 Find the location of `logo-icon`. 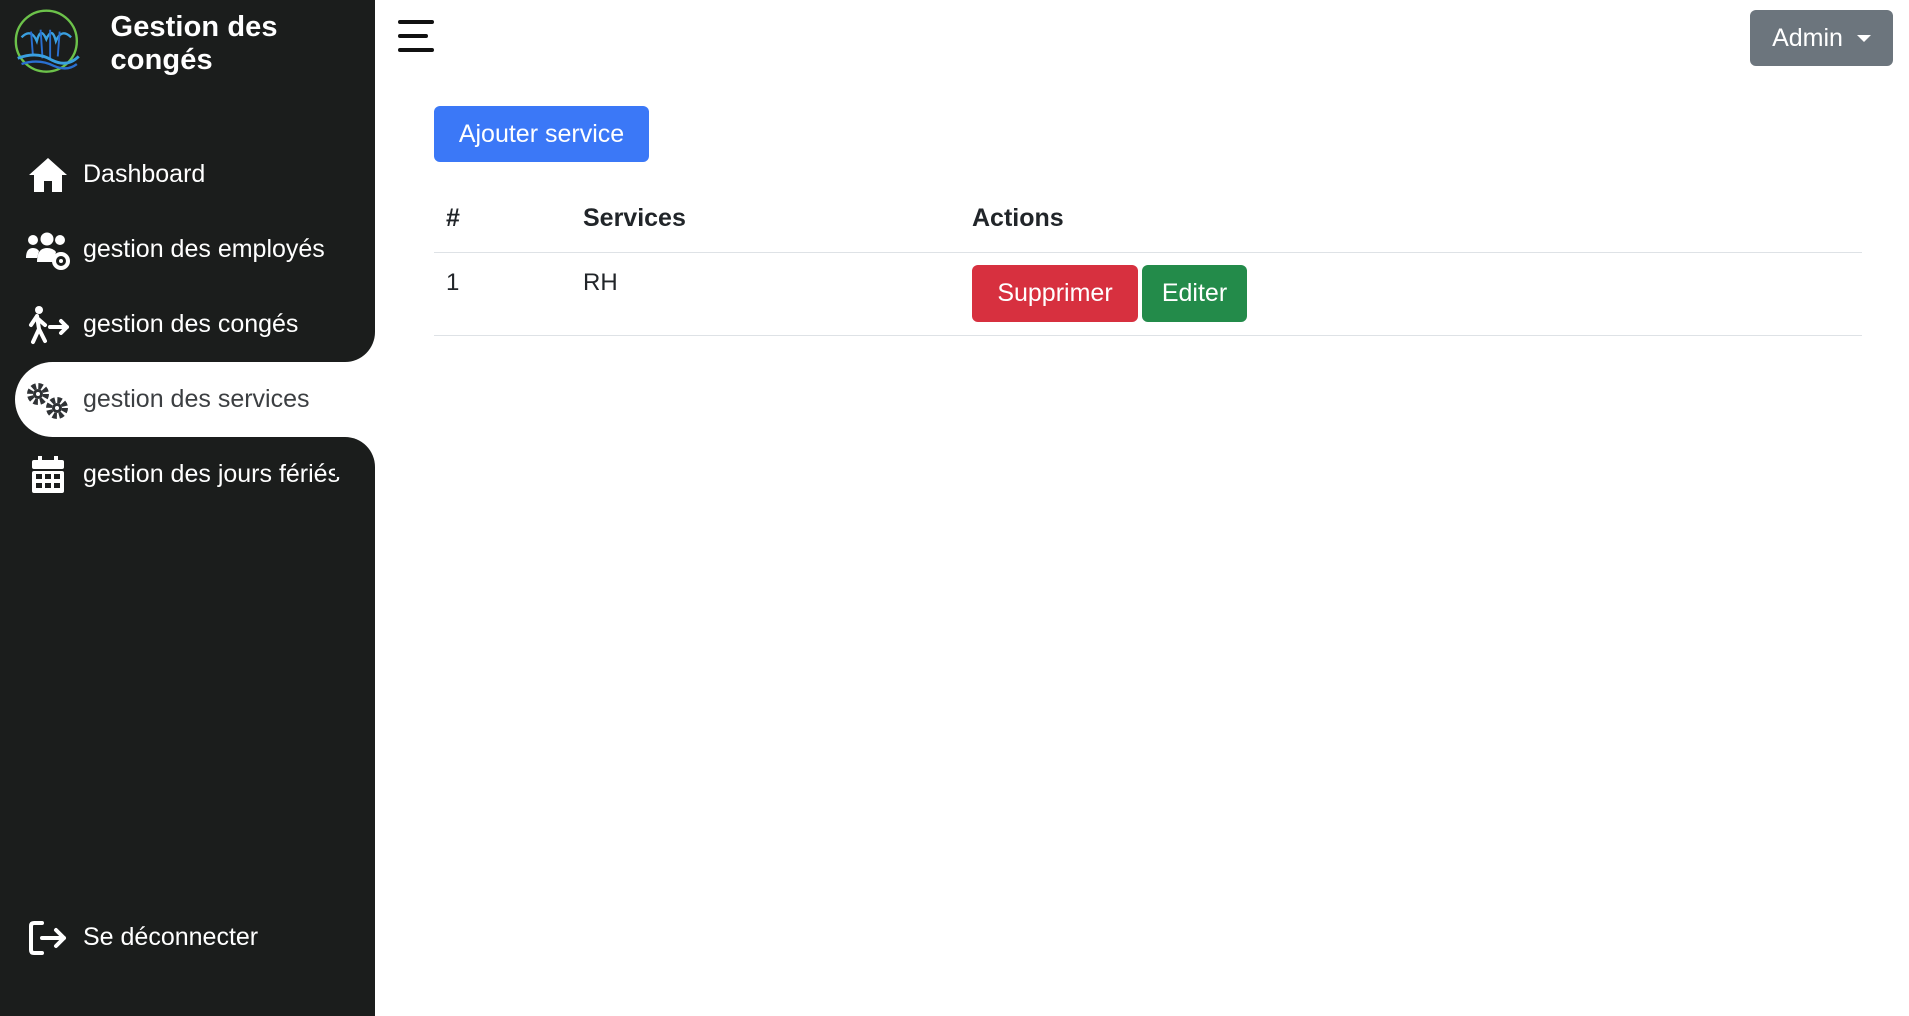

logo-icon is located at coordinates (47, 41).